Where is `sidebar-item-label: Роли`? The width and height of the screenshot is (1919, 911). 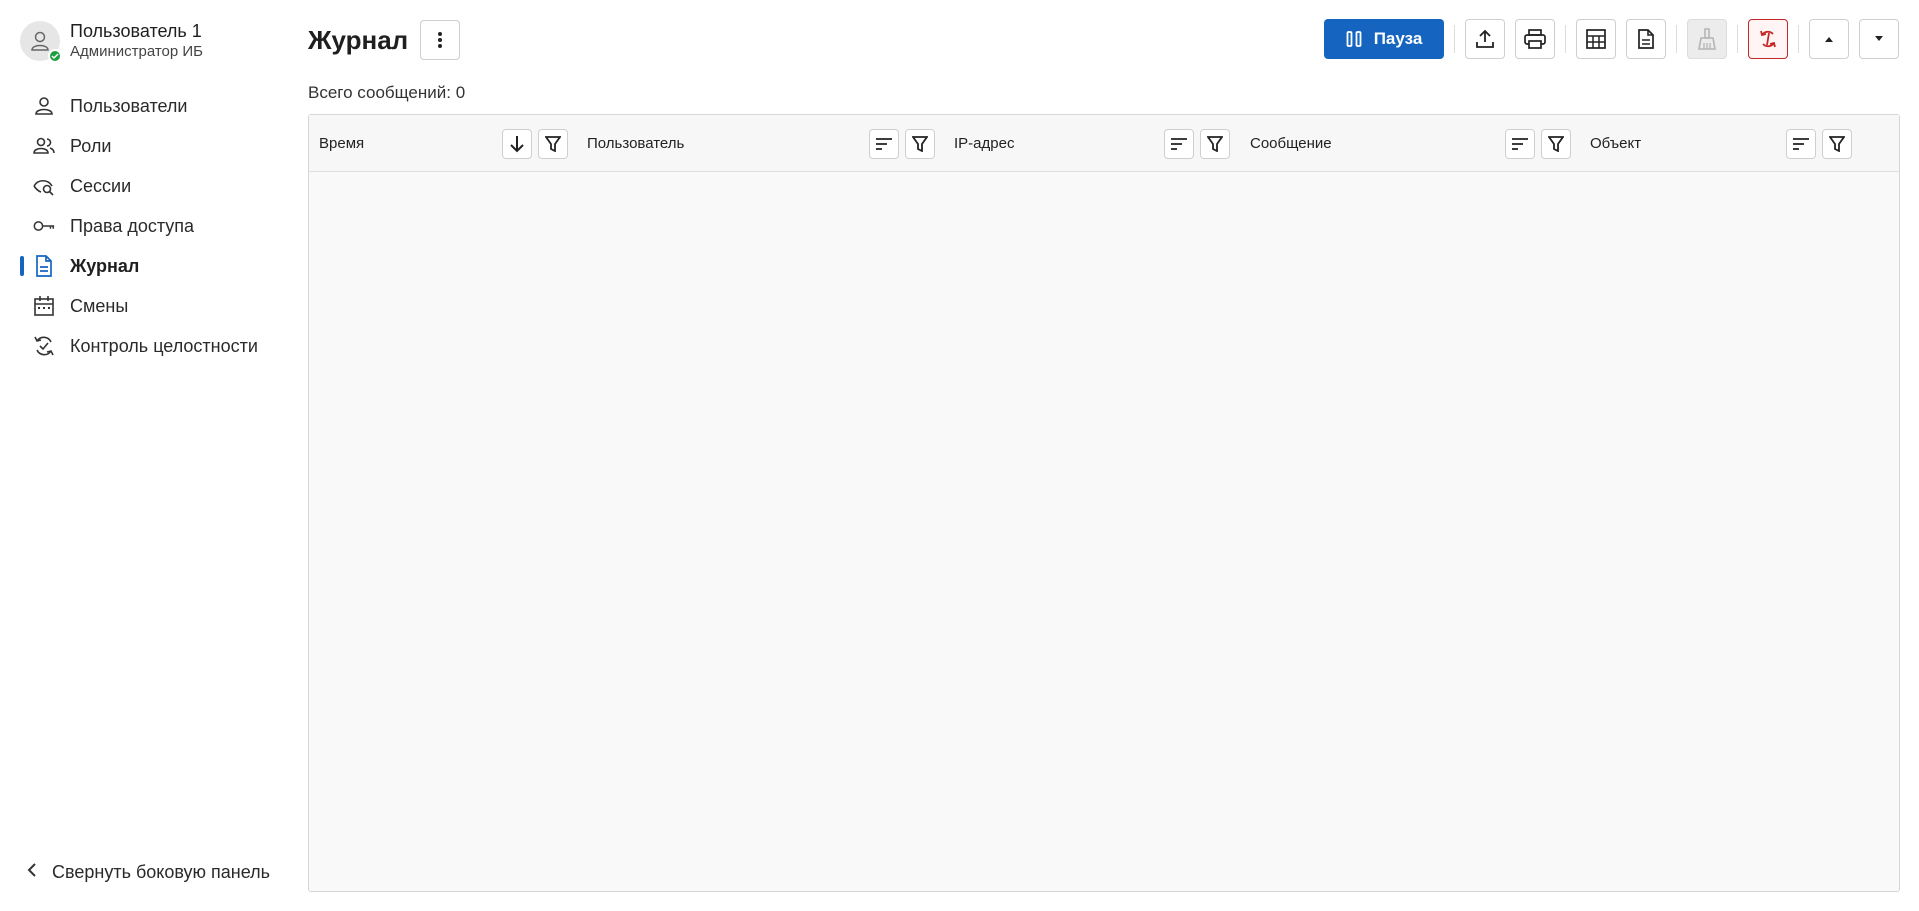
sidebar-item-label: Роли is located at coordinates (91, 145).